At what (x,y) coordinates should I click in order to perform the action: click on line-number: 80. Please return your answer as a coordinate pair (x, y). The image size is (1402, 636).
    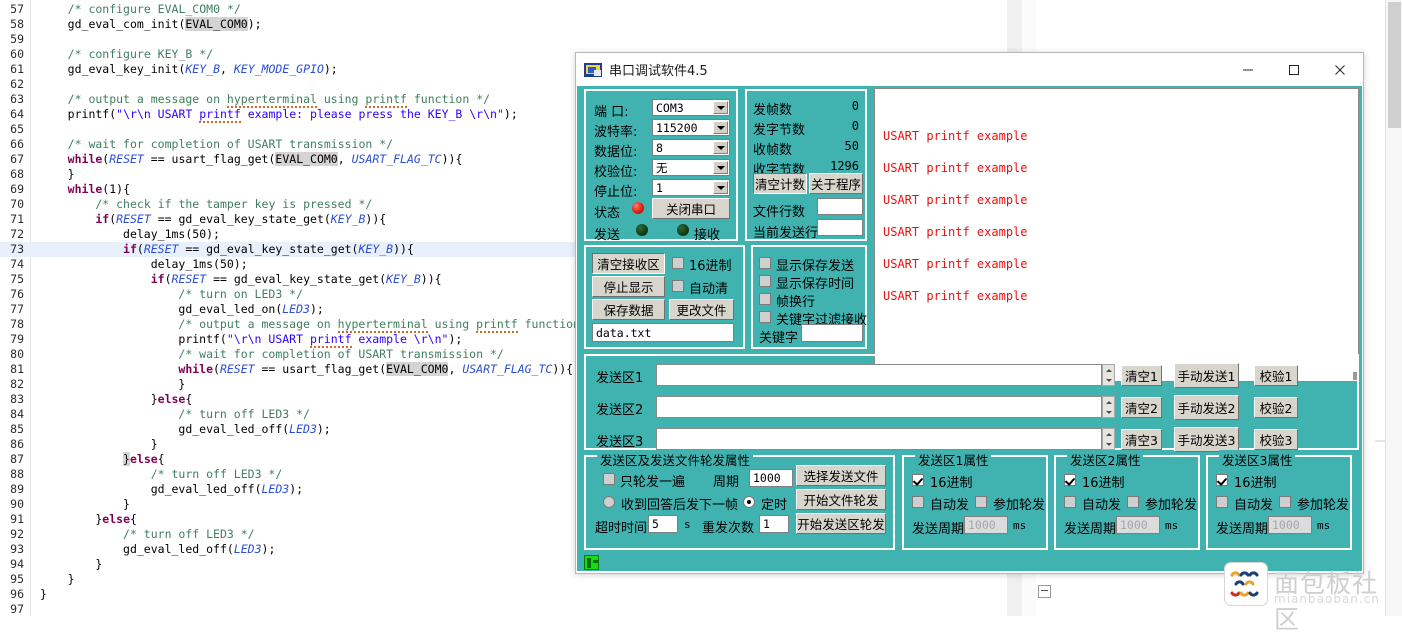
    Looking at the image, I should click on (17, 354).